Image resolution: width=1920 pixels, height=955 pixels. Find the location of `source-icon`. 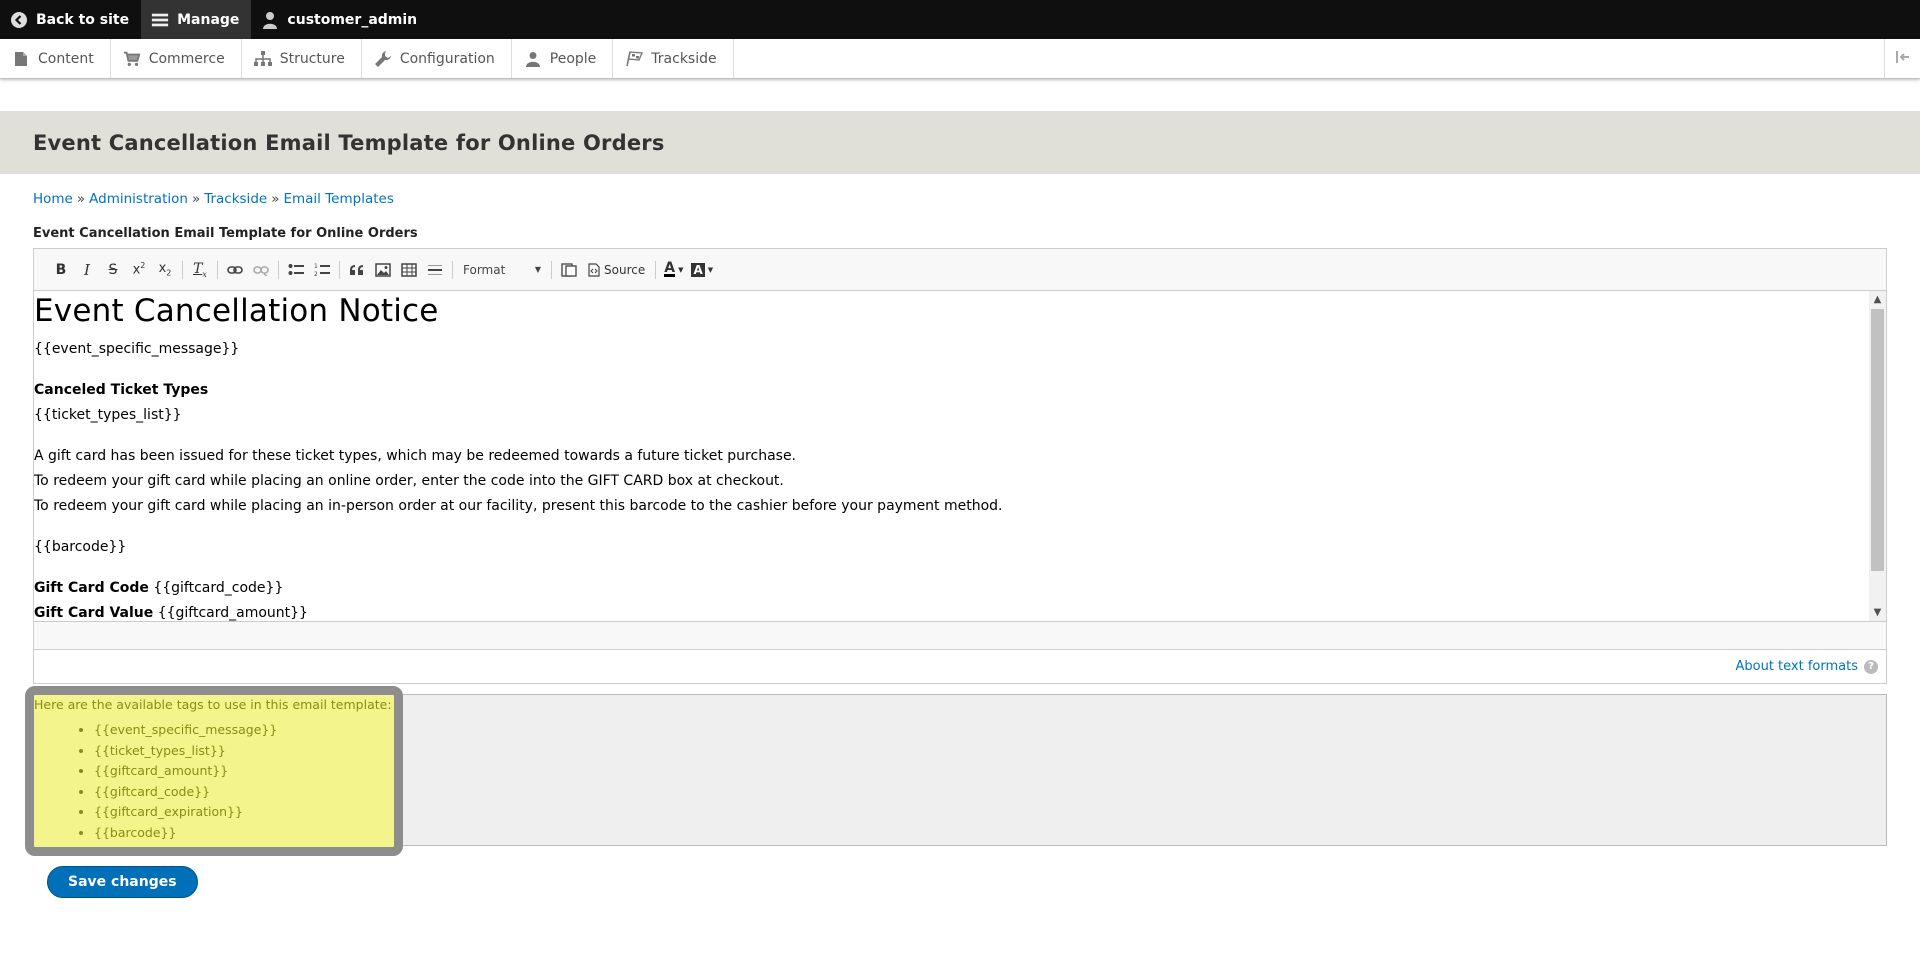

source-icon is located at coordinates (594, 269).